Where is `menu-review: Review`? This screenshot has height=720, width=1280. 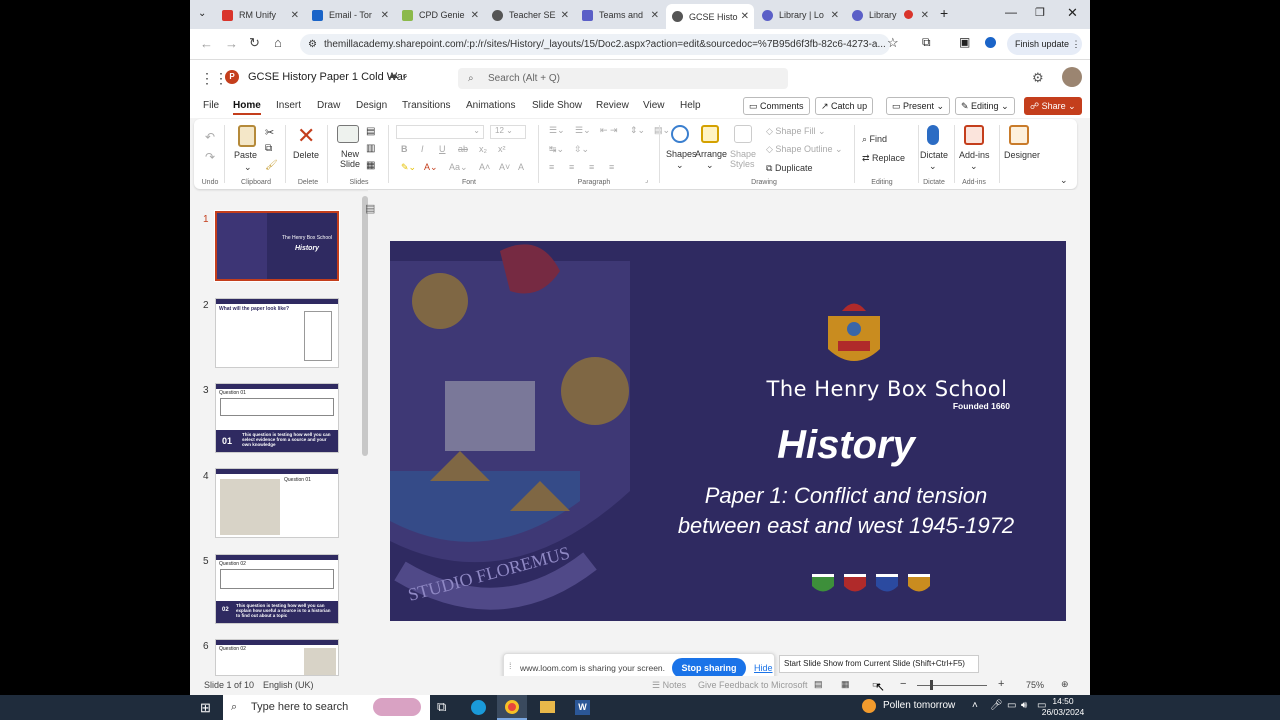
menu-review: Review is located at coordinates (612, 105).